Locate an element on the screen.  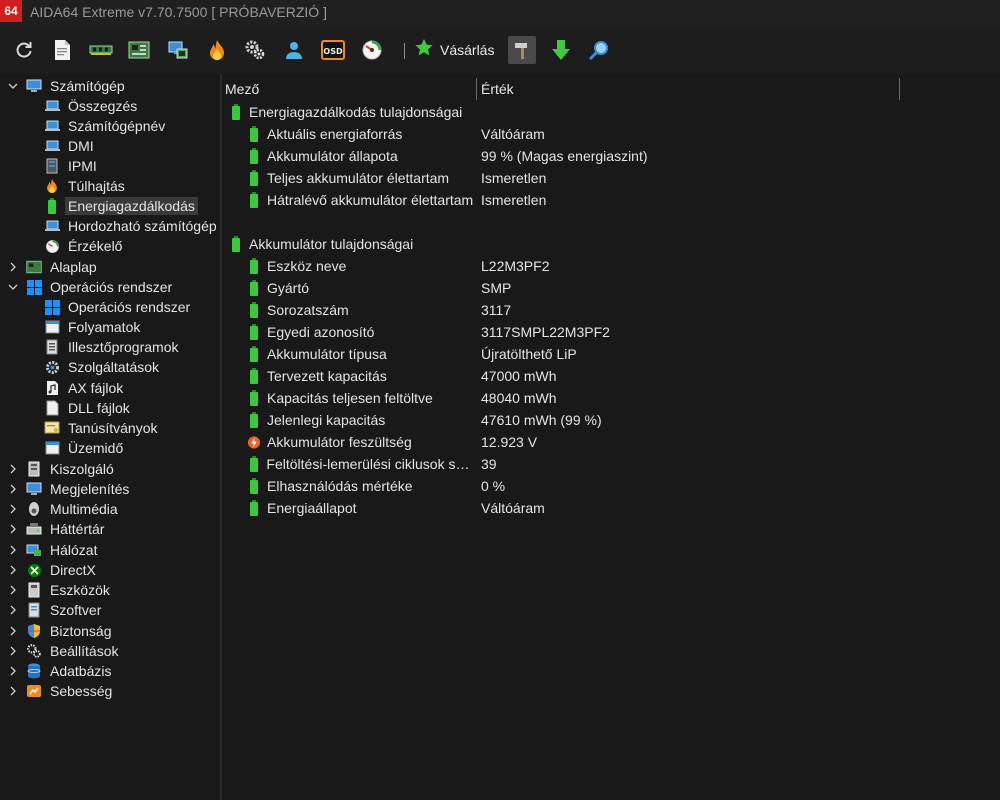
tree-item-network: Hálózat is located at coordinates (53, 550).